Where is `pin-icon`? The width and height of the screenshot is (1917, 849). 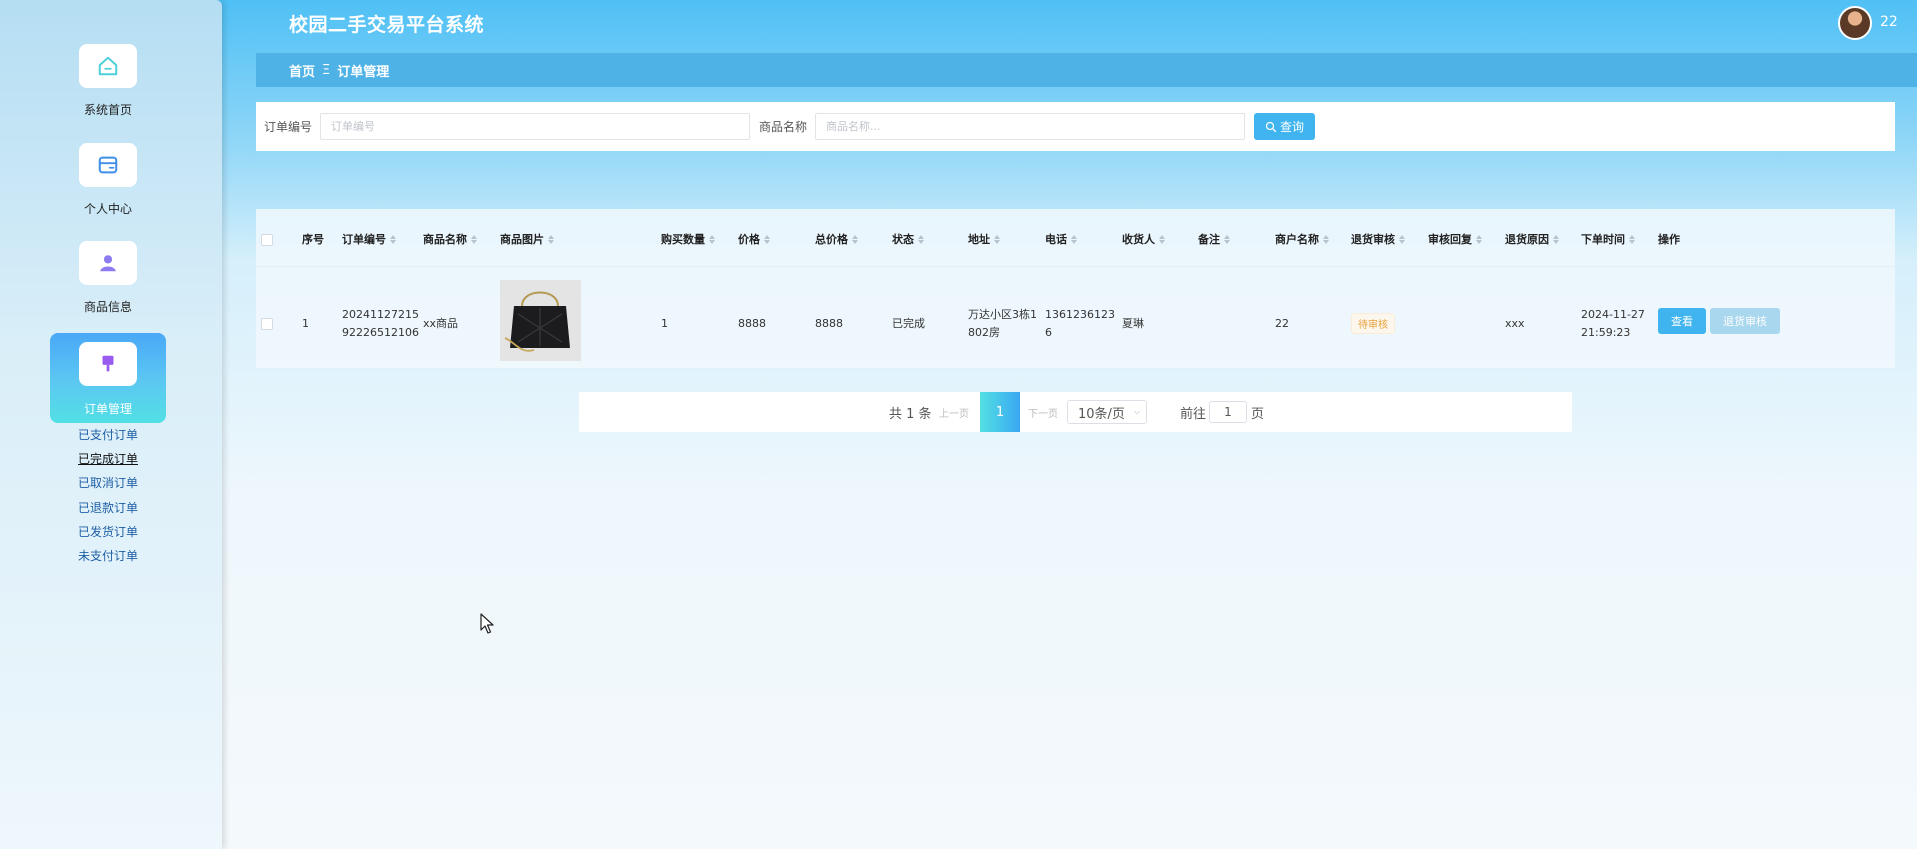
pin-icon is located at coordinates (108, 364).